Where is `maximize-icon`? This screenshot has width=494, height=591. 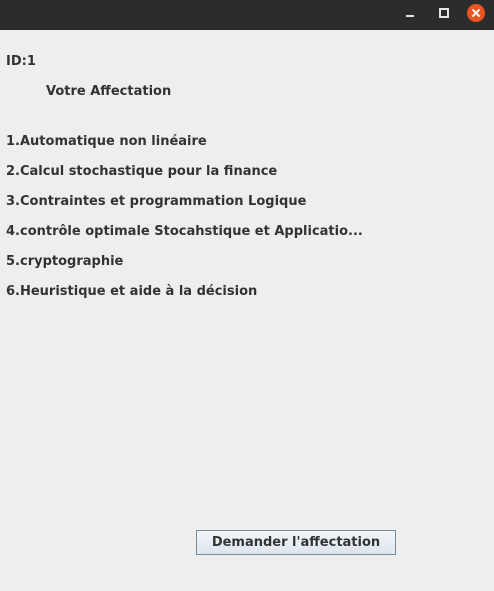
maximize-icon is located at coordinates (444, 13).